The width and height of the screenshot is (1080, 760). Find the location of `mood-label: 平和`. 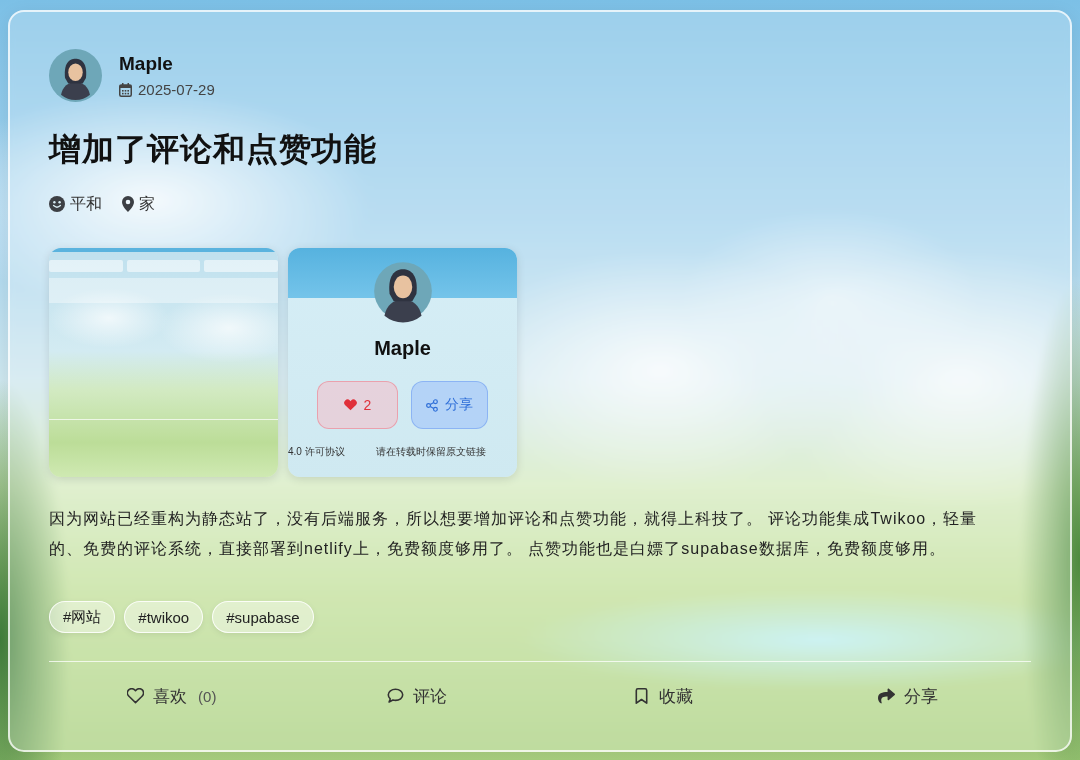

mood-label: 平和 is located at coordinates (86, 203).